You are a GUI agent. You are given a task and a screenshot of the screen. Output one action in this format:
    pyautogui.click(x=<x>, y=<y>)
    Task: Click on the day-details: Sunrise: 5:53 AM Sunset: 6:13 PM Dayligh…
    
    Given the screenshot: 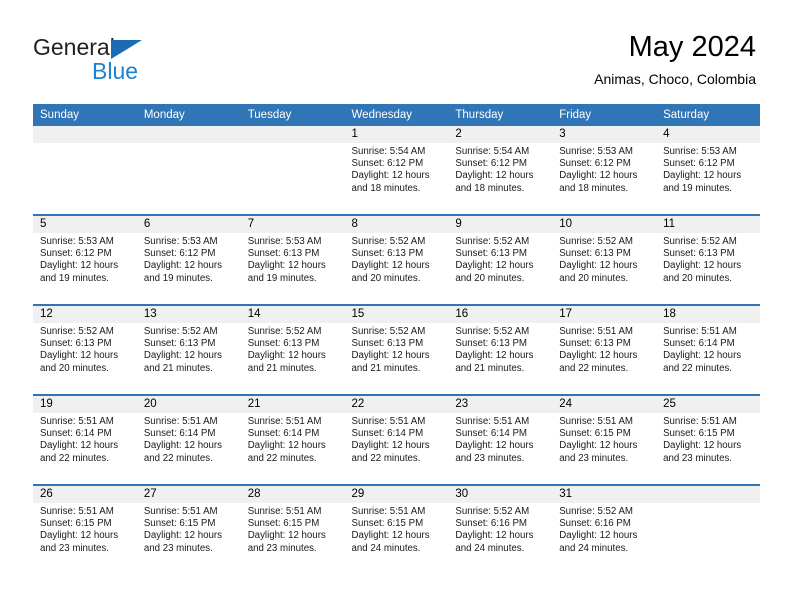 What is the action you would take?
    pyautogui.click(x=293, y=259)
    